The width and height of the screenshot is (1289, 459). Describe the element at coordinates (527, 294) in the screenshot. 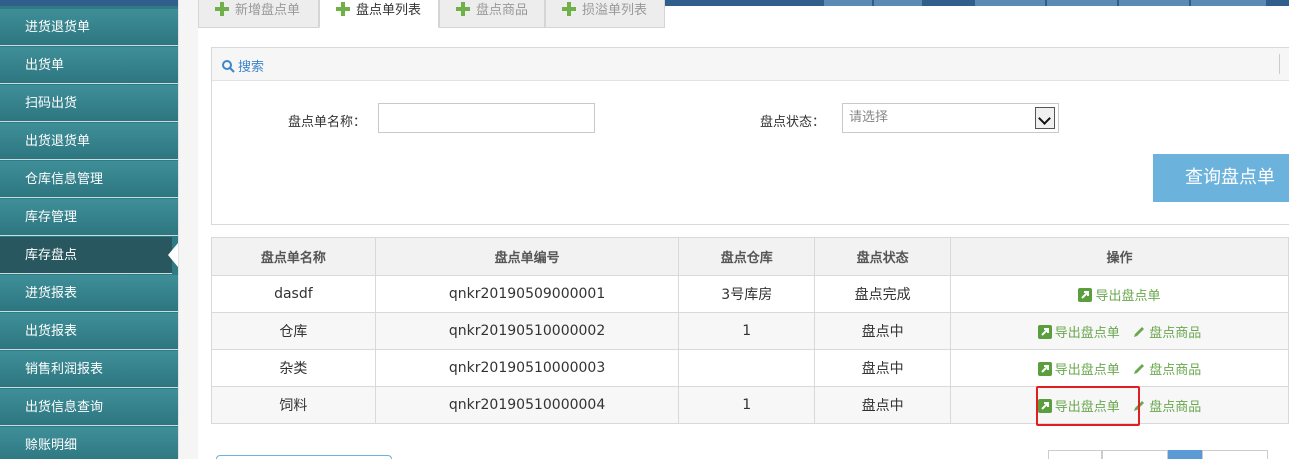

I see `cell-code: qnkr20190509000001` at that location.